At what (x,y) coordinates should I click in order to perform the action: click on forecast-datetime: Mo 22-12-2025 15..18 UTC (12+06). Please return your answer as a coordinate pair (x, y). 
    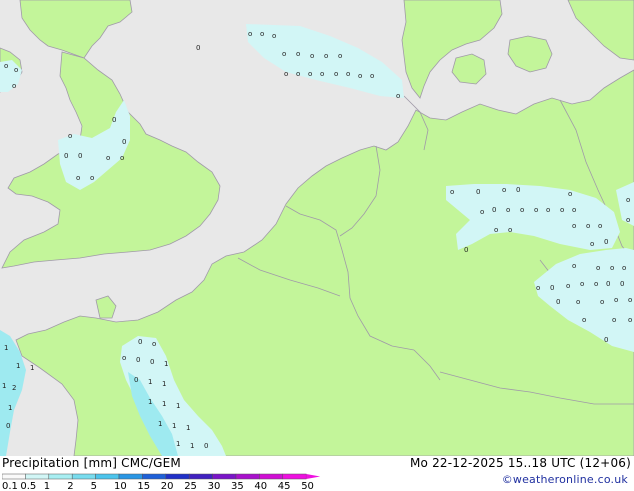
    Looking at the image, I should click on (520, 463).